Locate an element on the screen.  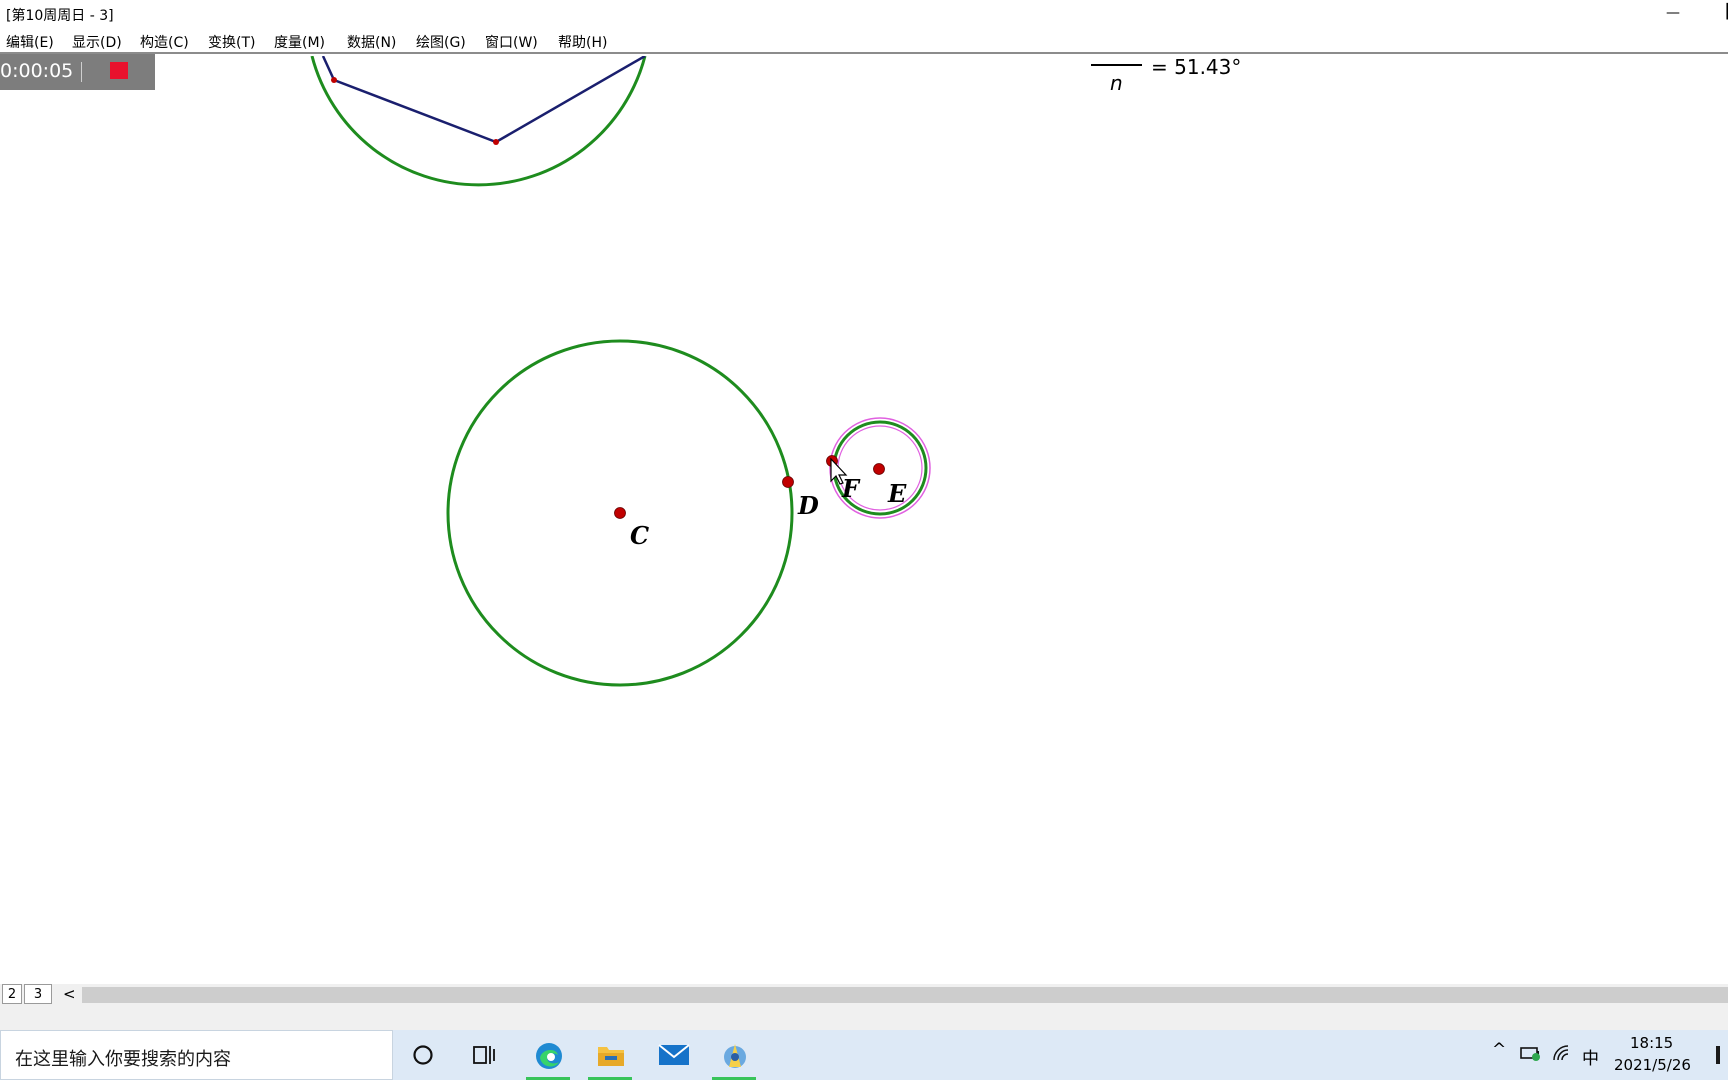
point-e is located at coordinates (879, 469).